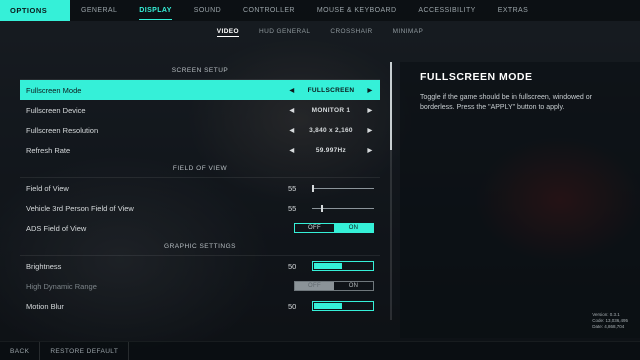 The image size is (640, 360). I want to click on section-header-screen-setup: SCREEN SETUP, so click(200, 71).